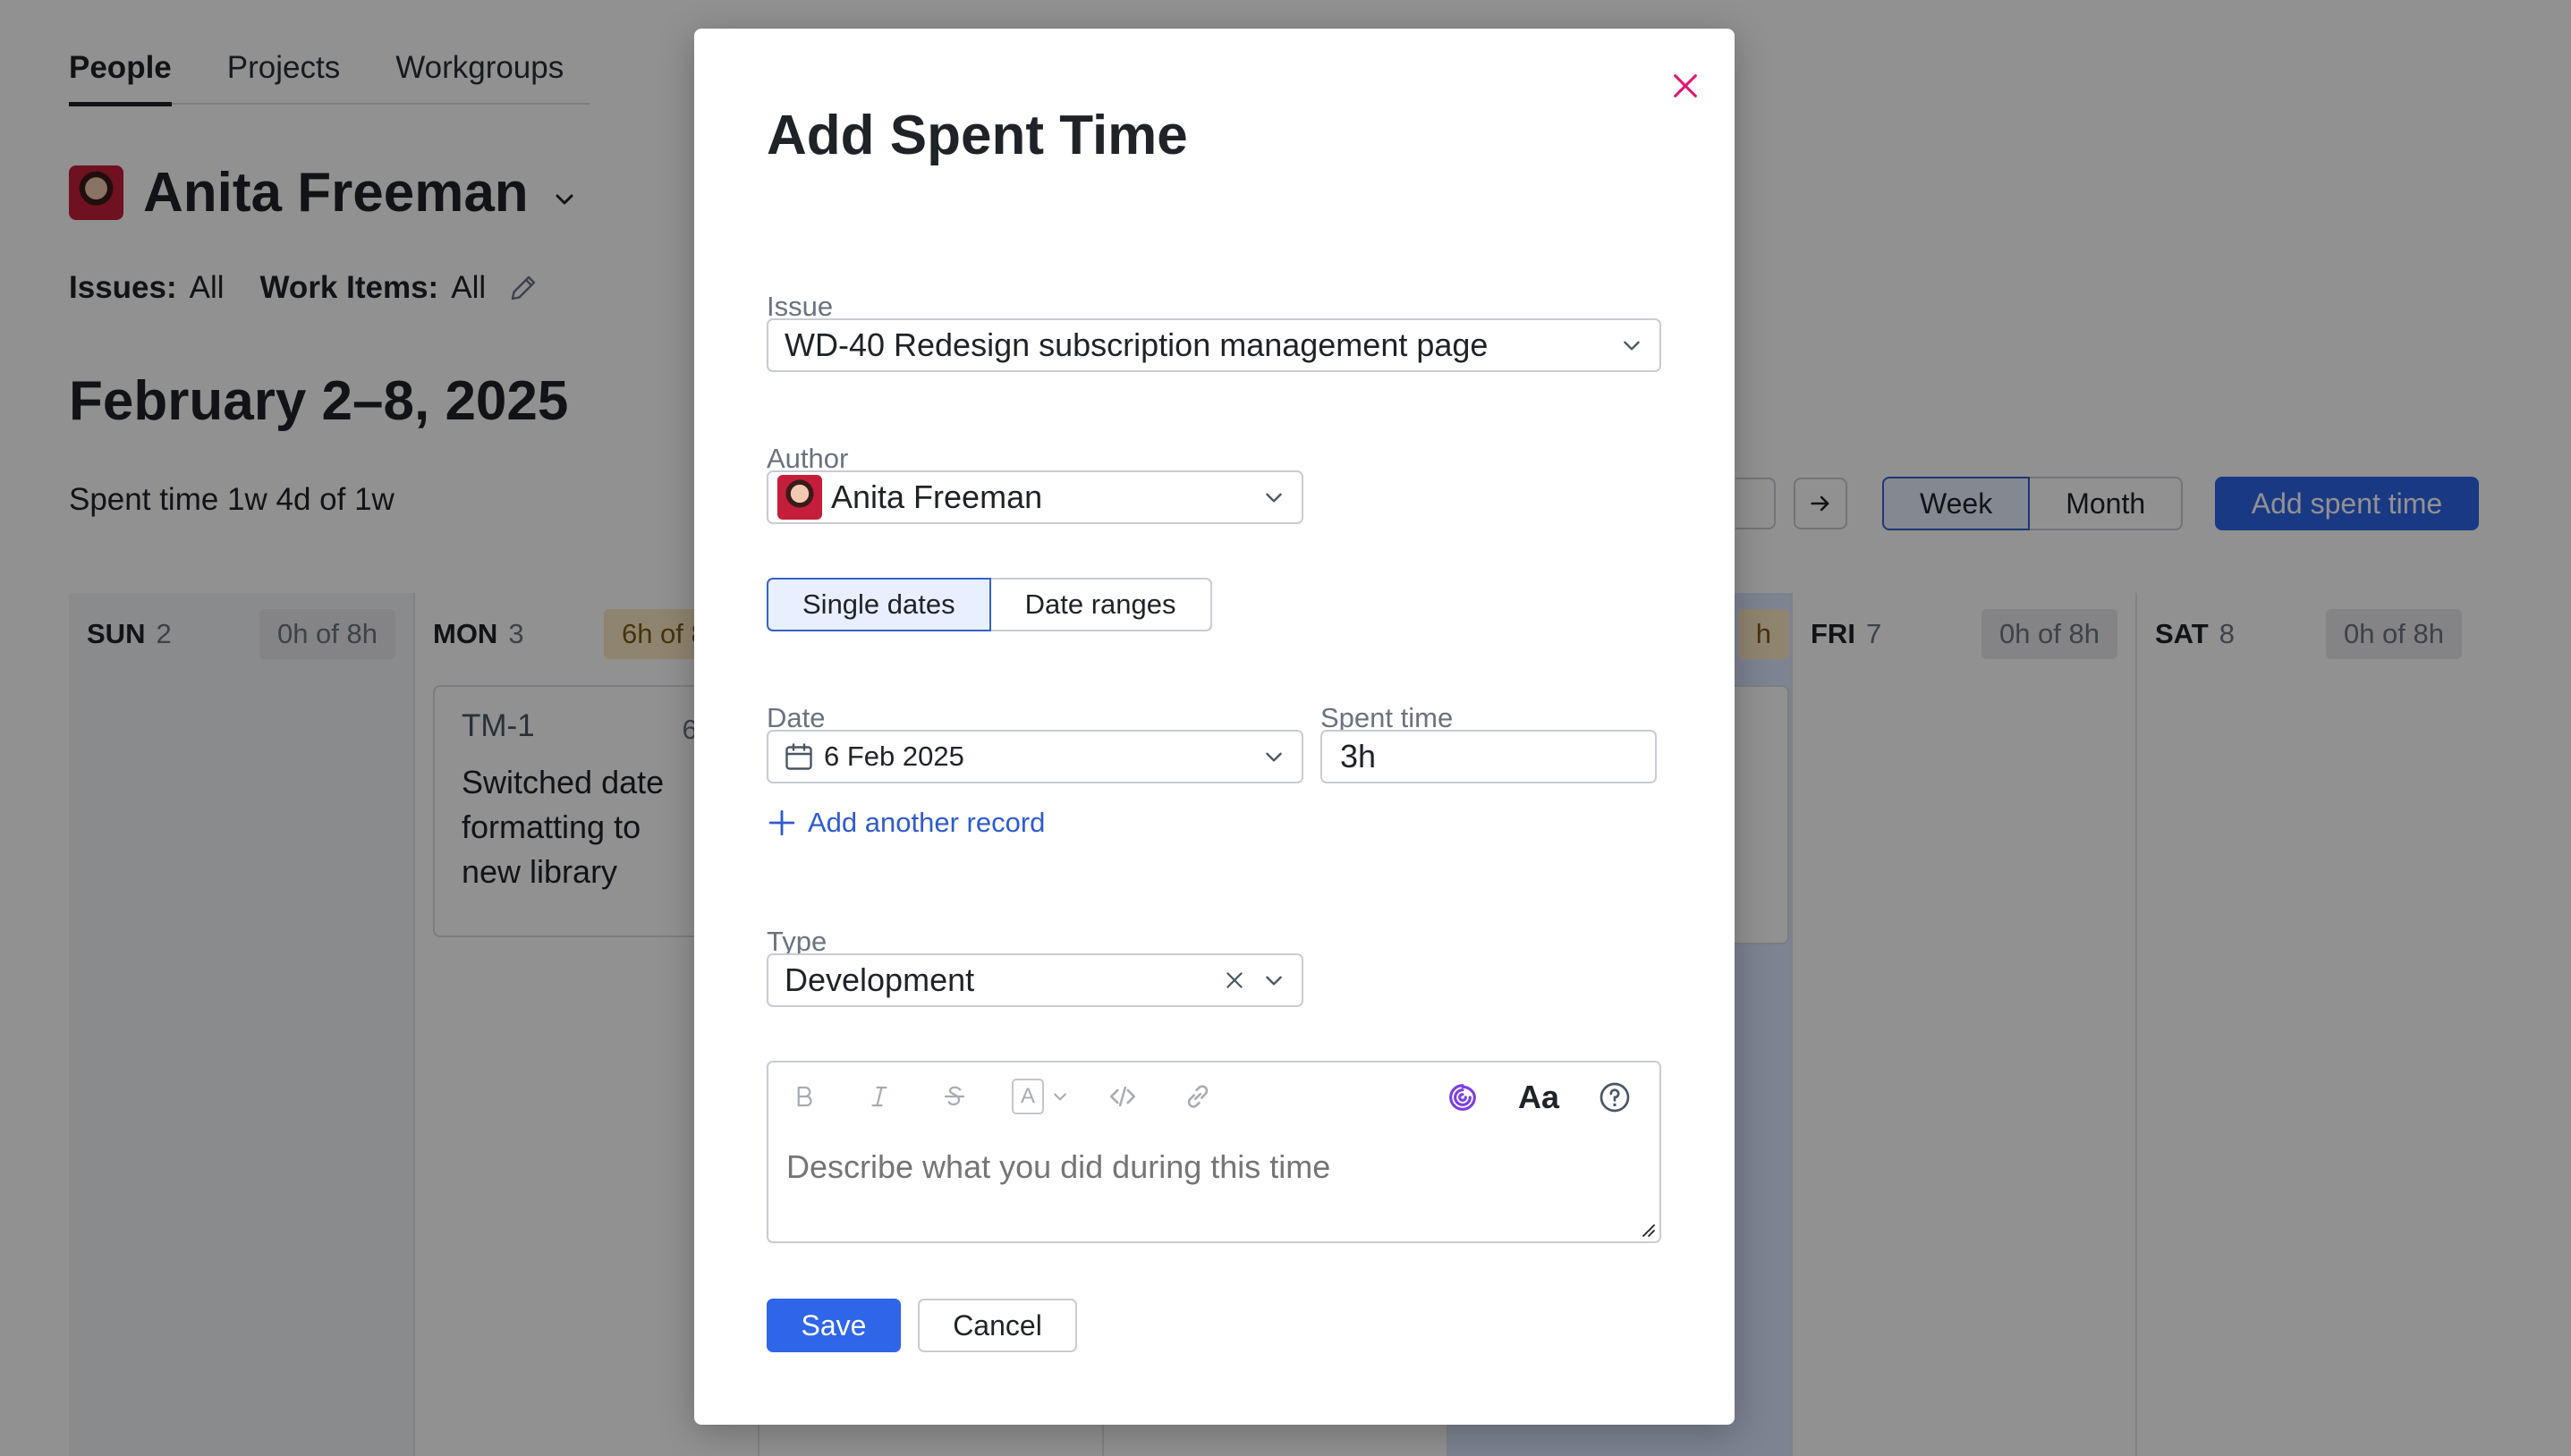 This screenshot has height=1456, width=2571. Describe the element at coordinates (937, 496) in the screenshot. I see `author-select-value: Anita Freeman` at that location.